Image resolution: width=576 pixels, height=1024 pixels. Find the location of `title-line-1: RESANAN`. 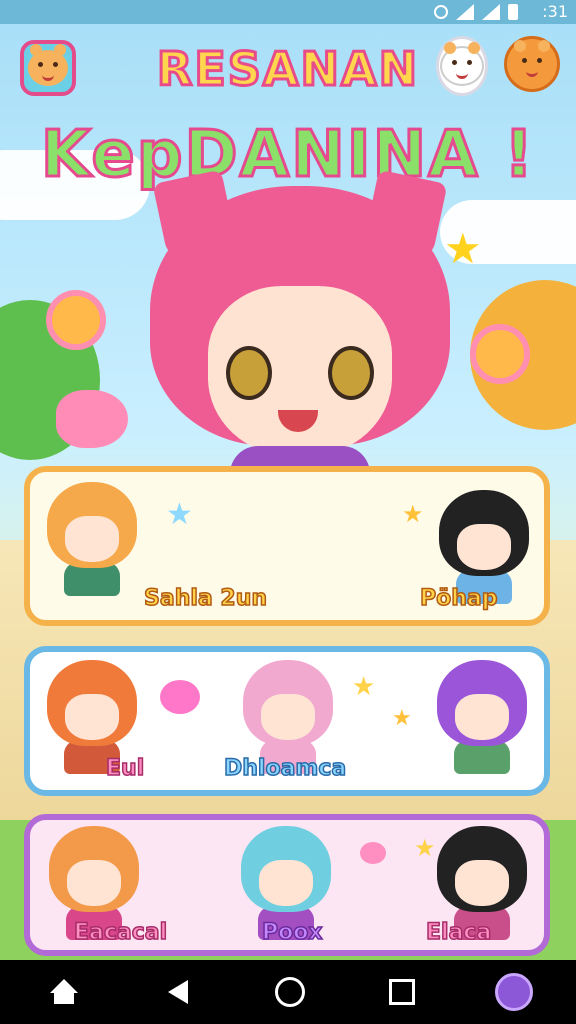

title-line-1: RESANAN is located at coordinates (287, 69).